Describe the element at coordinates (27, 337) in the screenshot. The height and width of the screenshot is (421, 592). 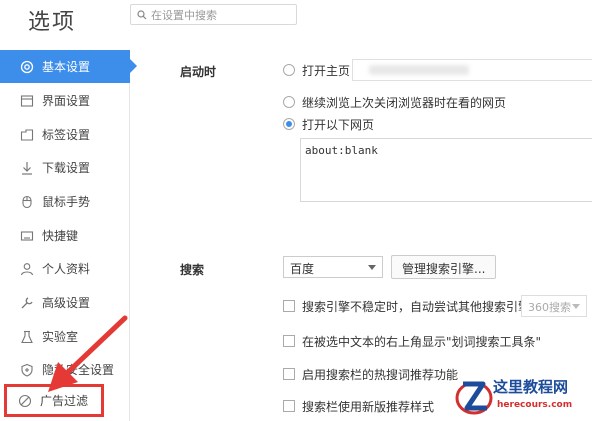
I see `flask-icon` at that location.